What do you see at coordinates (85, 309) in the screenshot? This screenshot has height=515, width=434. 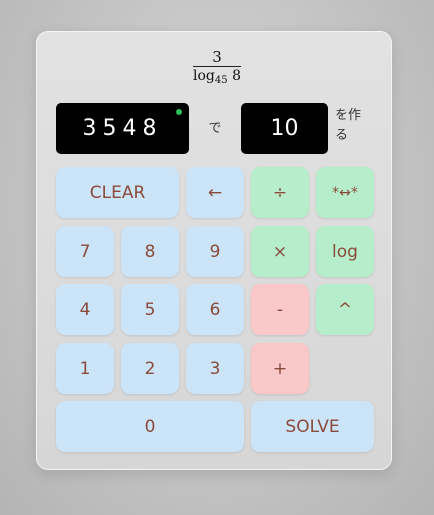 I see `key-4: 4` at bounding box center [85, 309].